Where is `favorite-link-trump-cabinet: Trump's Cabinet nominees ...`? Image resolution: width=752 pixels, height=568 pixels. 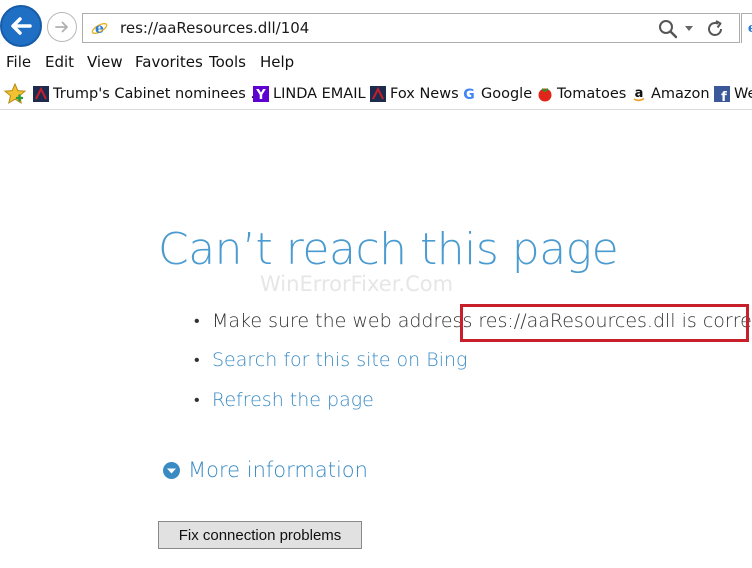
favorite-link-trump-cabinet: Trump's Cabinet nominees ... is located at coordinates (148, 94).